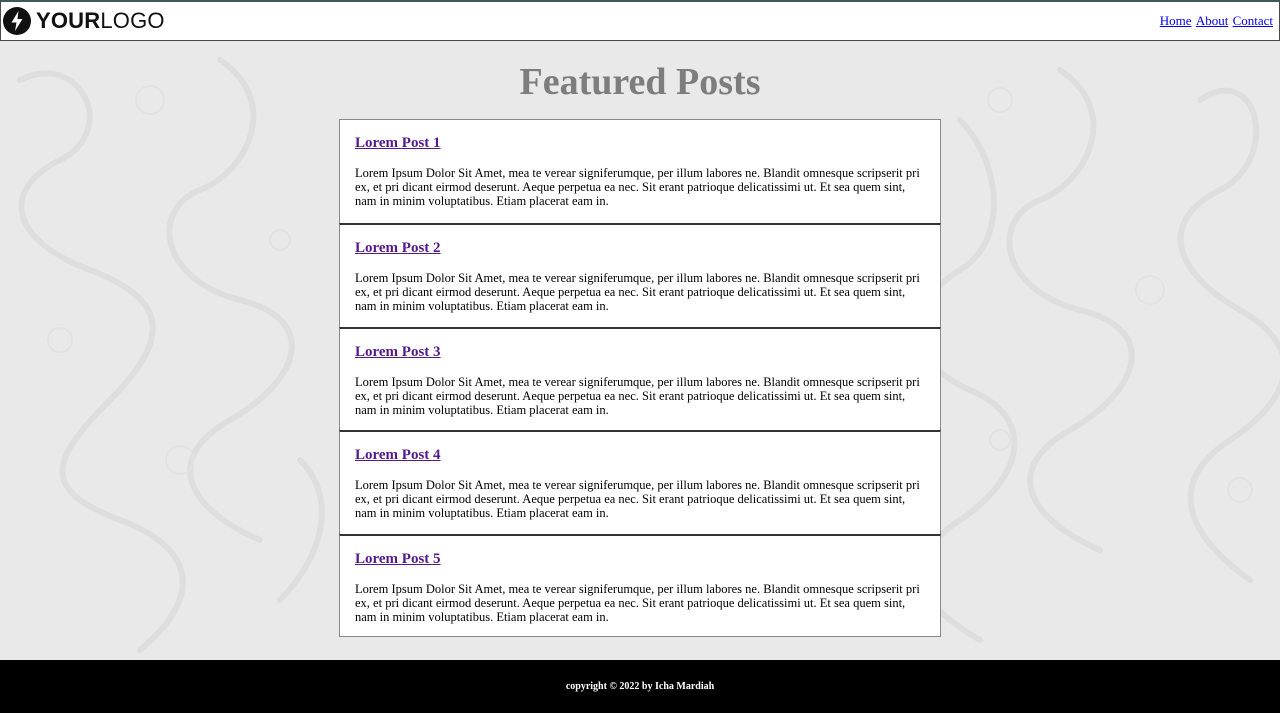 The image size is (1280, 713). Describe the element at coordinates (398, 559) in the screenshot. I see `post-title-link: Lorem Post 5` at that location.